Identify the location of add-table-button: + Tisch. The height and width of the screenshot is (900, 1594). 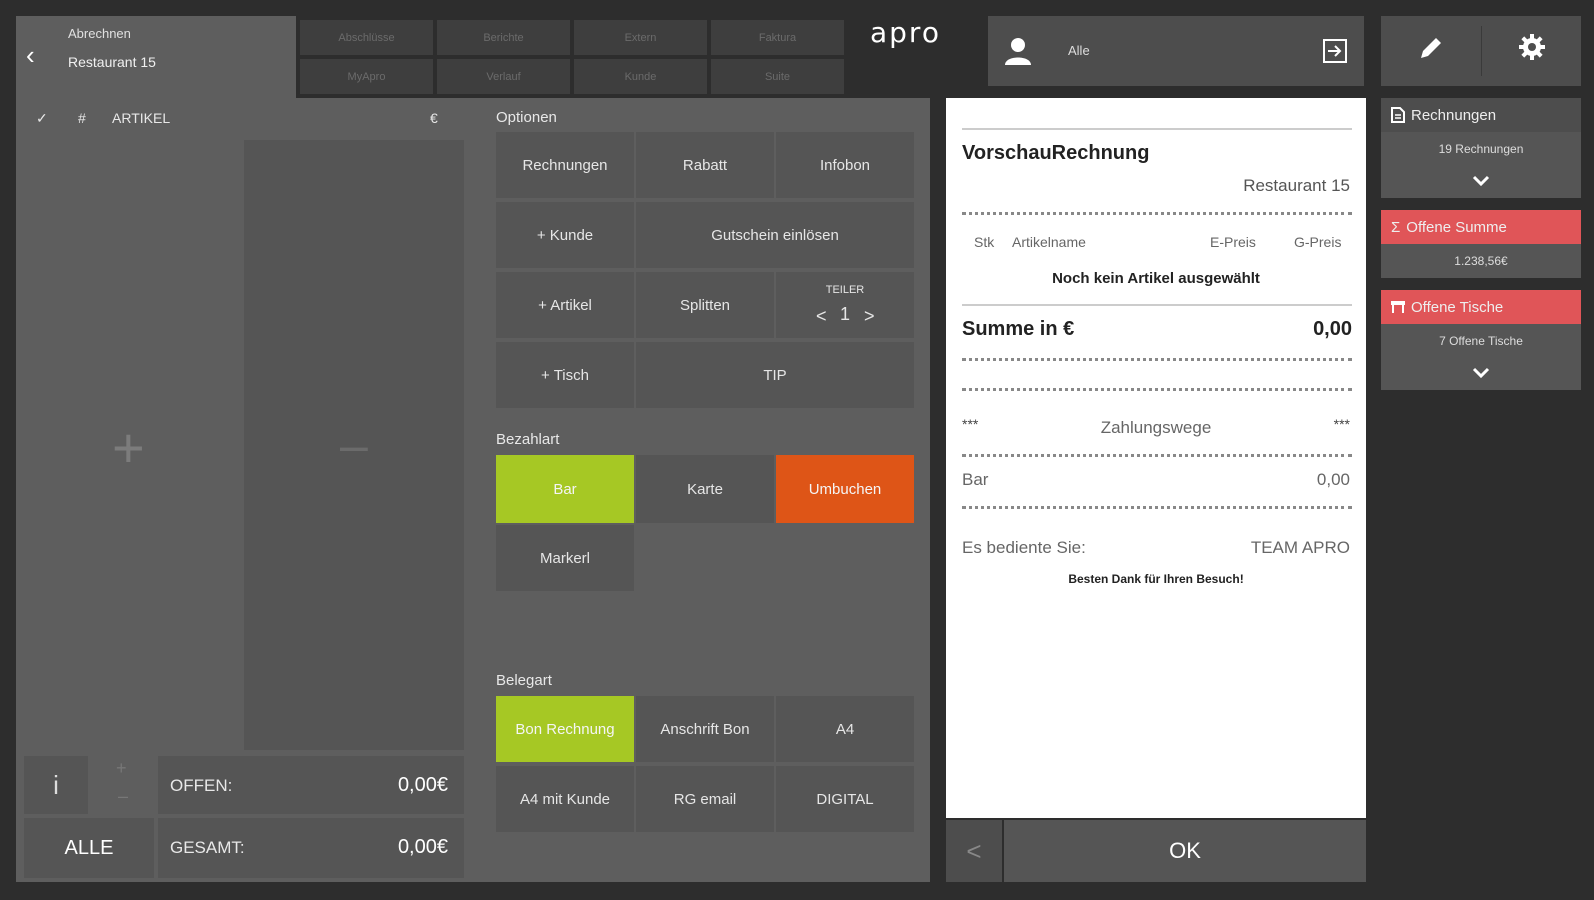
(565, 375).